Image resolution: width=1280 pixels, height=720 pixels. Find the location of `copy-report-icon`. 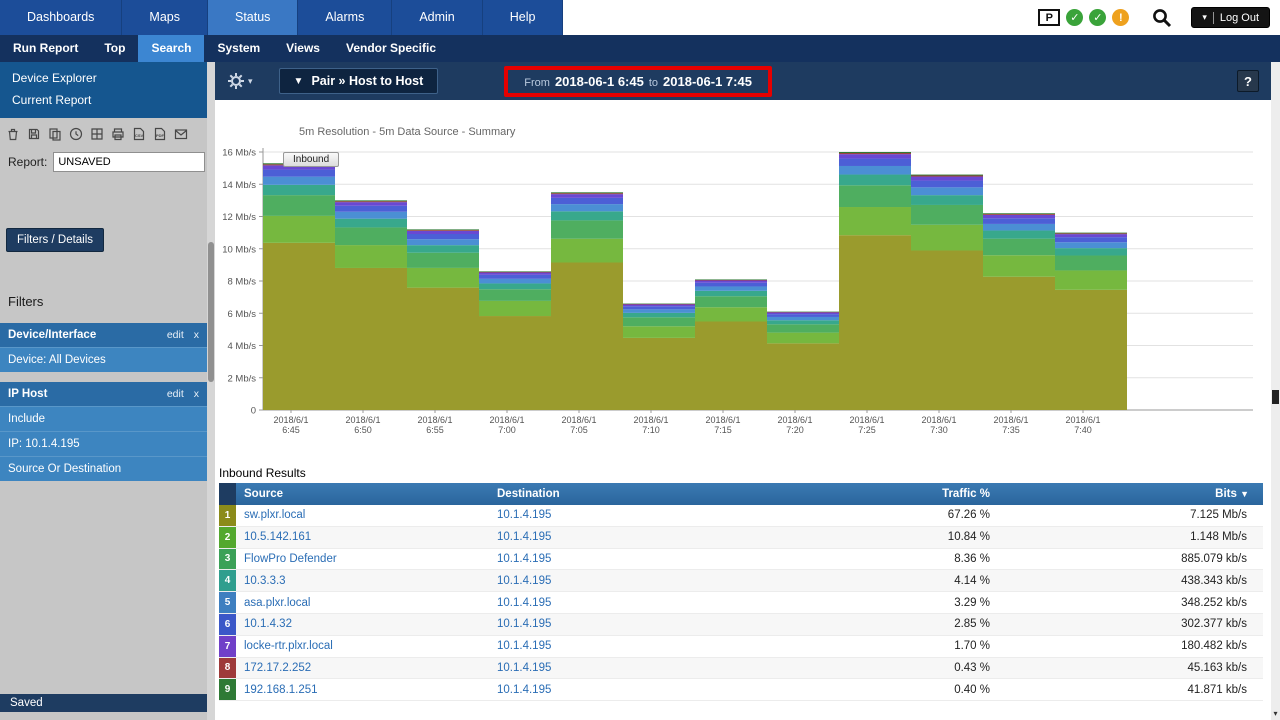

copy-report-icon is located at coordinates (55, 134).